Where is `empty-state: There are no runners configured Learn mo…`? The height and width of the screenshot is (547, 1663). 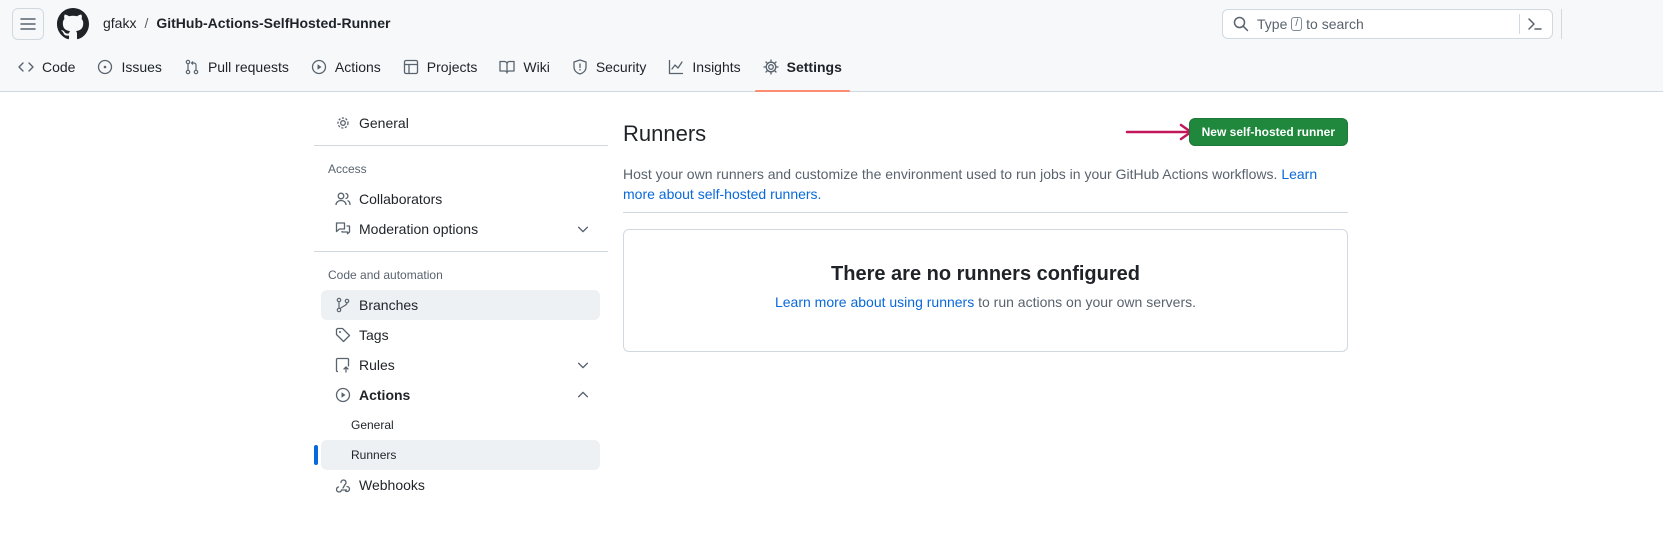 empty-state: There are no runners configured Learn mo… is located at coordinates (985, 290).